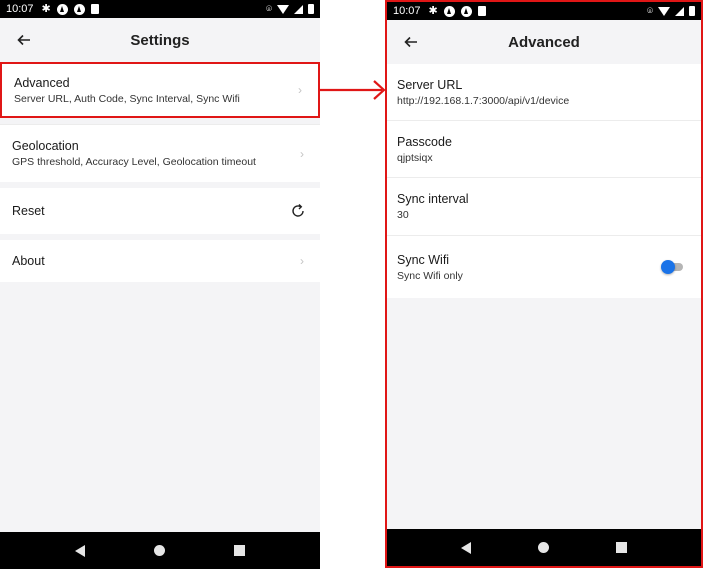 The image size is (704, 569). Describe the element at coordinates (403, 215) in the screenshot. I see `item-value: 30` at that location.